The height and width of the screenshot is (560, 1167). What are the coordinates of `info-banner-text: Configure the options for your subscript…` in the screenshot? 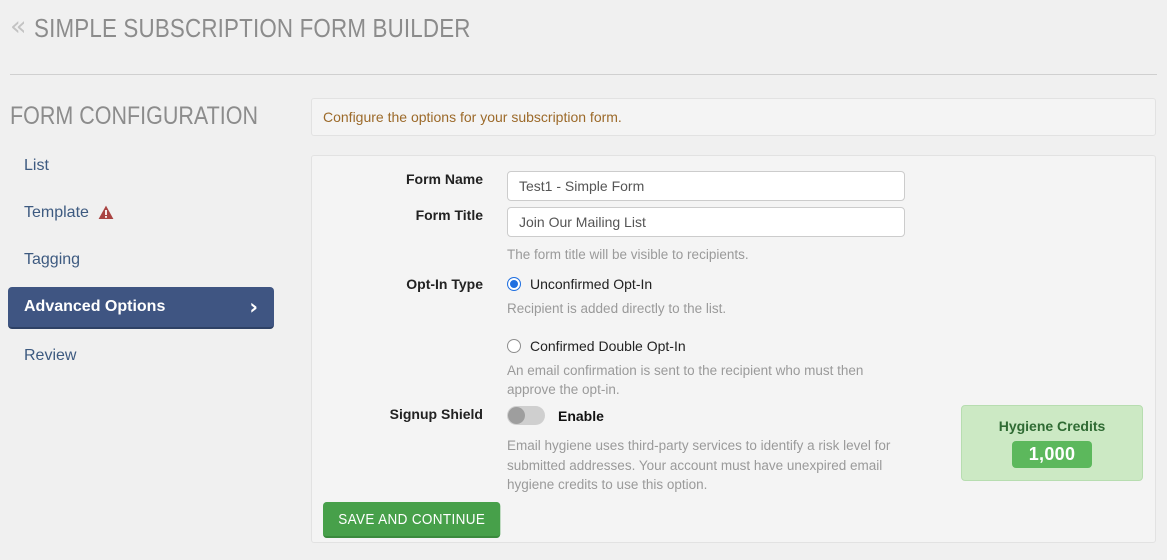 It's located at (472, 117).